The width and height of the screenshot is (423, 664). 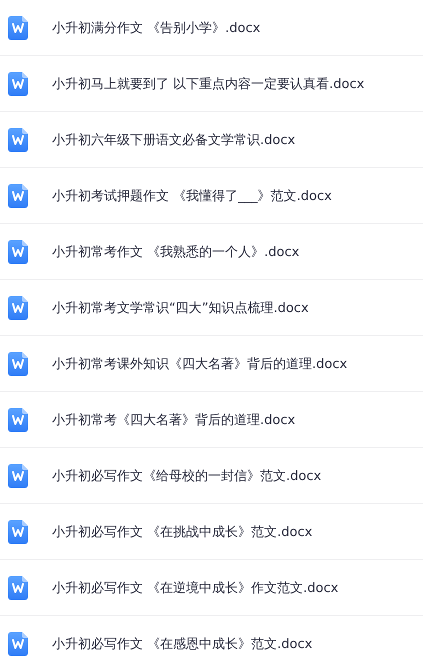 I want to click on file-name: 小升初马上就要到了 以下重点内容一定要认真看.docx, so click(x=208, y=84).